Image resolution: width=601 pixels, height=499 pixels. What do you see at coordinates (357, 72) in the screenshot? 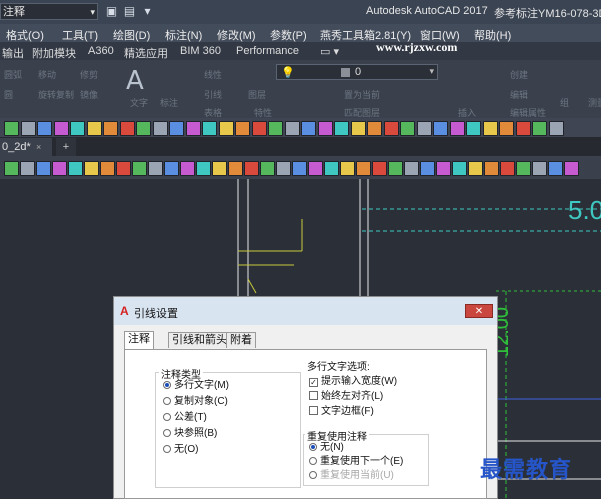
I see `layer-dropdown: 💡 0 ▾` at bounding box center [357, 72].